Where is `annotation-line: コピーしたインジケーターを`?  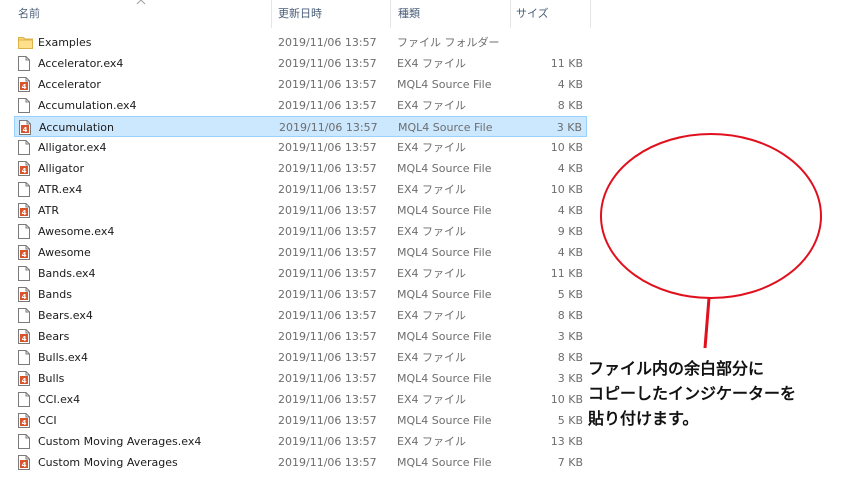 annotation-line: コピーしたインジケーターを is located at coordinates (692, 393).